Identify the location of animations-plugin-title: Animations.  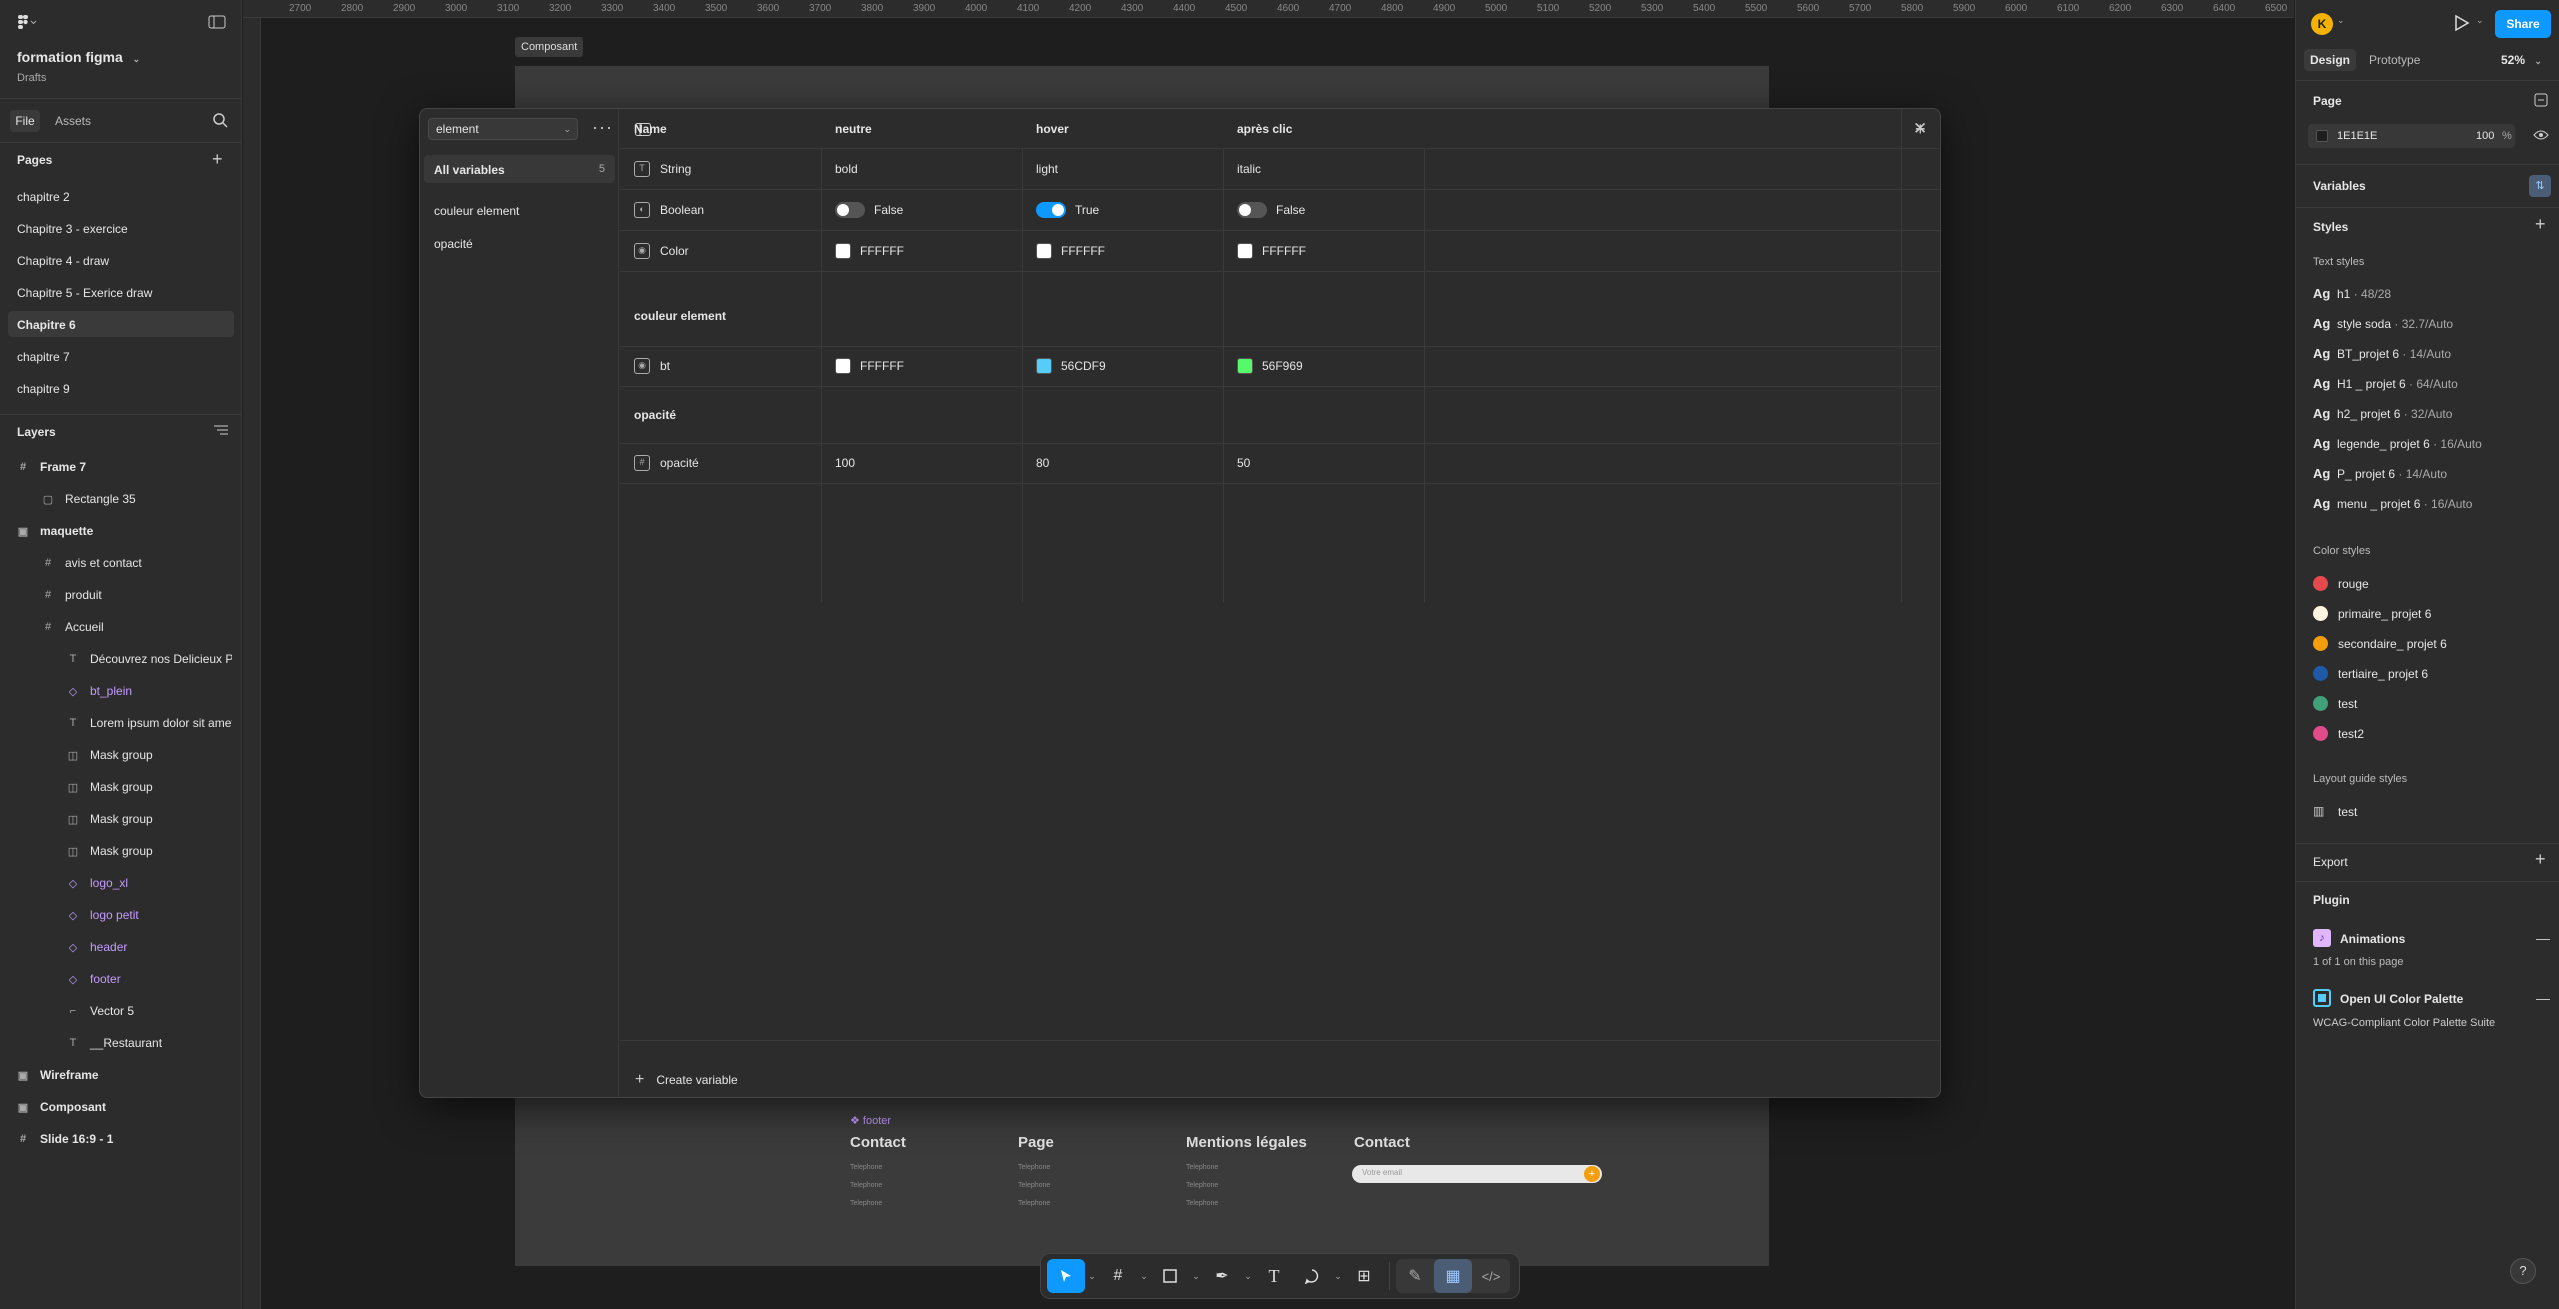
(2372, 939).